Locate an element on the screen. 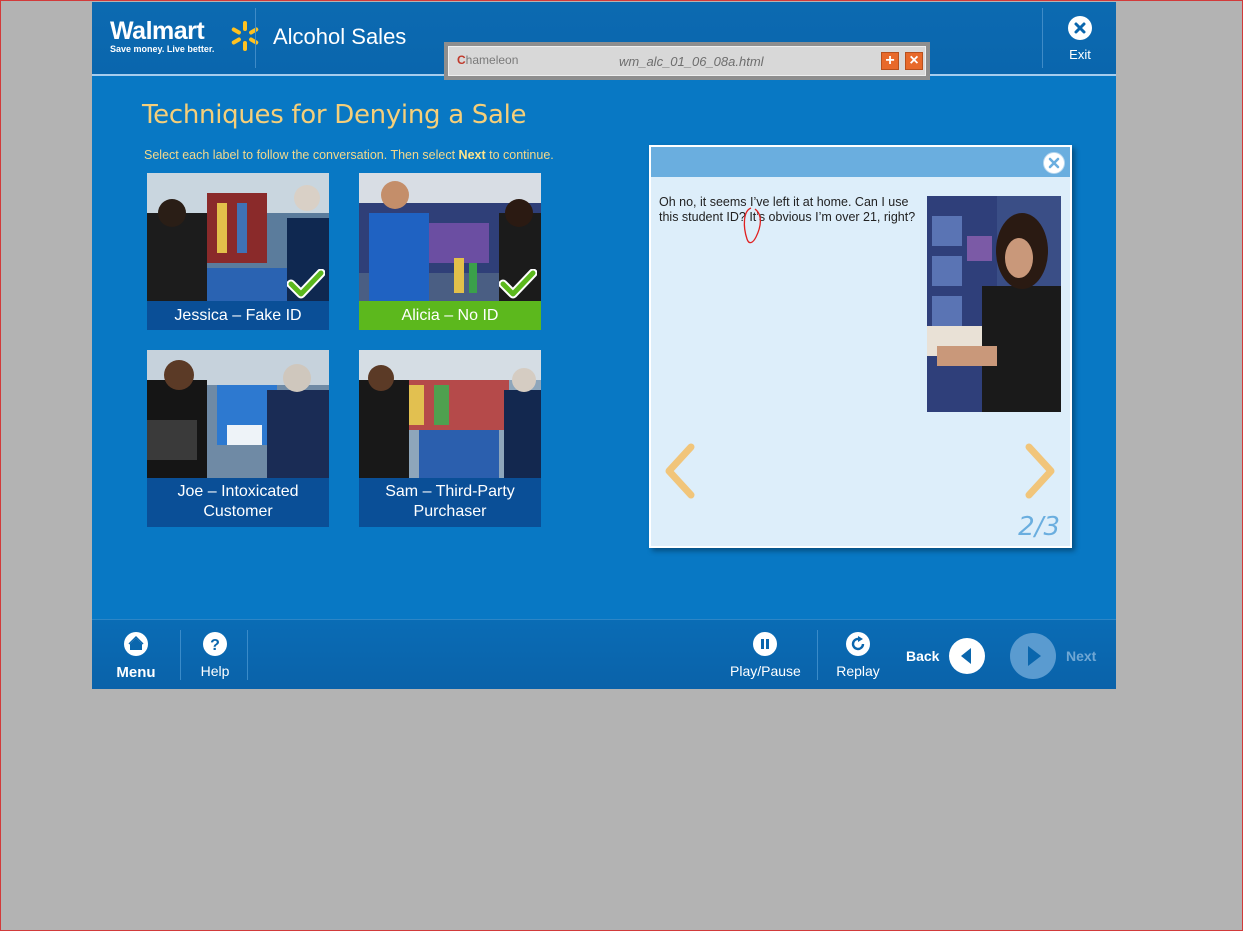 The height and width of the screenshot is (931, 1243). replay-button: Replay is located at coordinates (858, 655).